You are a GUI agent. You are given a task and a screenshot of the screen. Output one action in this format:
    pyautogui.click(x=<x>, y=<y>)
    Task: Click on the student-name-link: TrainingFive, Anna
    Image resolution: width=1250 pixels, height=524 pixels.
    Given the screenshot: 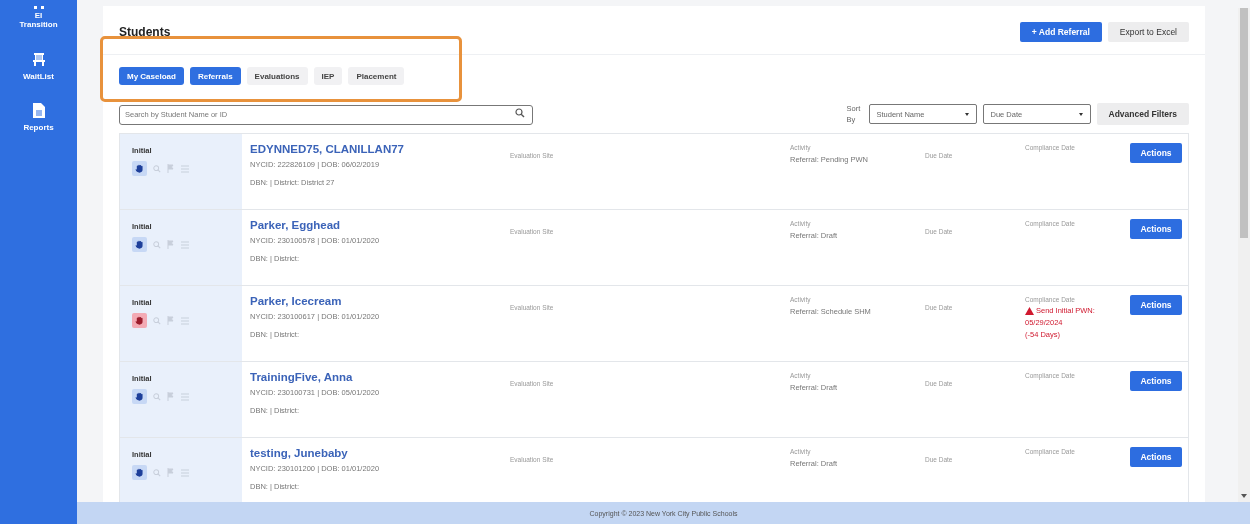 What is the action you would take?
    pyautogui.click(x=301, y=377)
    